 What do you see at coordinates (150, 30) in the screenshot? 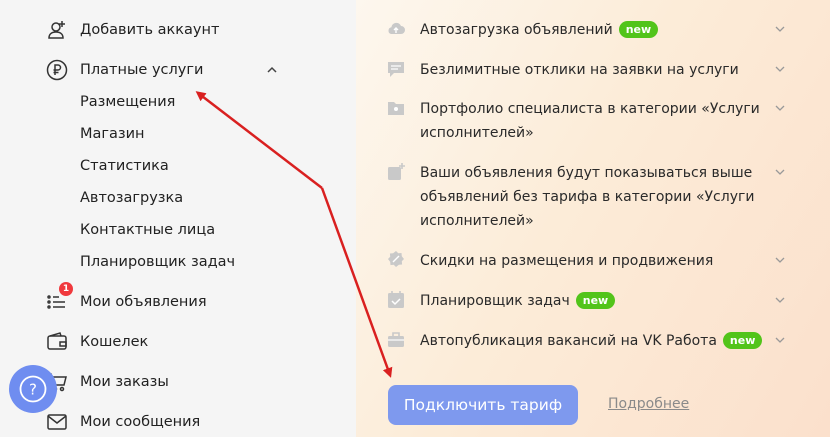
I see `add-account-label: Добавить аккаунт` at bounding box center [150, 30].